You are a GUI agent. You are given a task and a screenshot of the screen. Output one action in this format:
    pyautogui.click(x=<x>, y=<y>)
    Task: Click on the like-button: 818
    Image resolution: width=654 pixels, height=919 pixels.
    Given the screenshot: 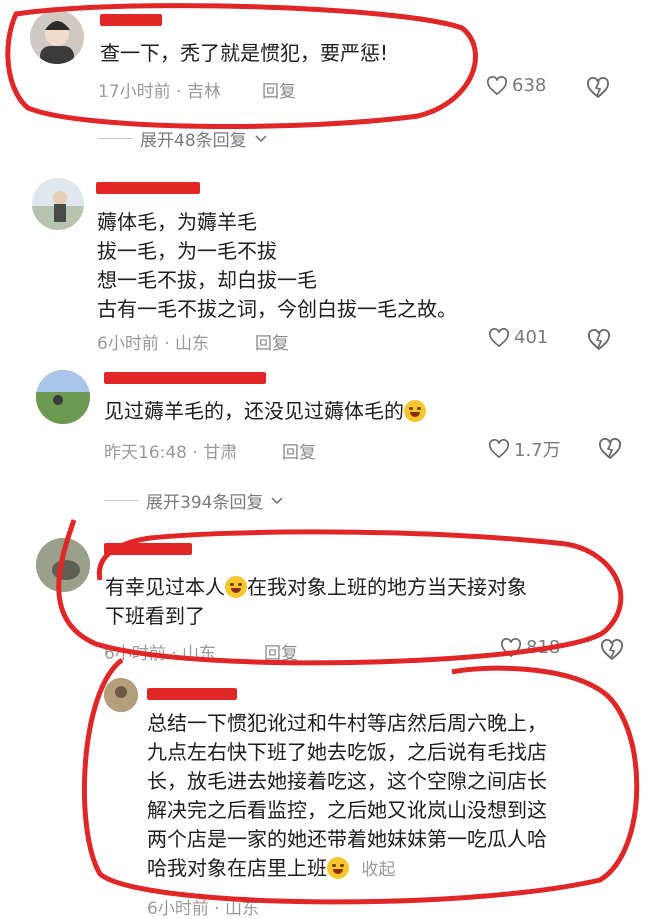 What is the action you would take?
    pyautogui.click(x=530, y=647)
    